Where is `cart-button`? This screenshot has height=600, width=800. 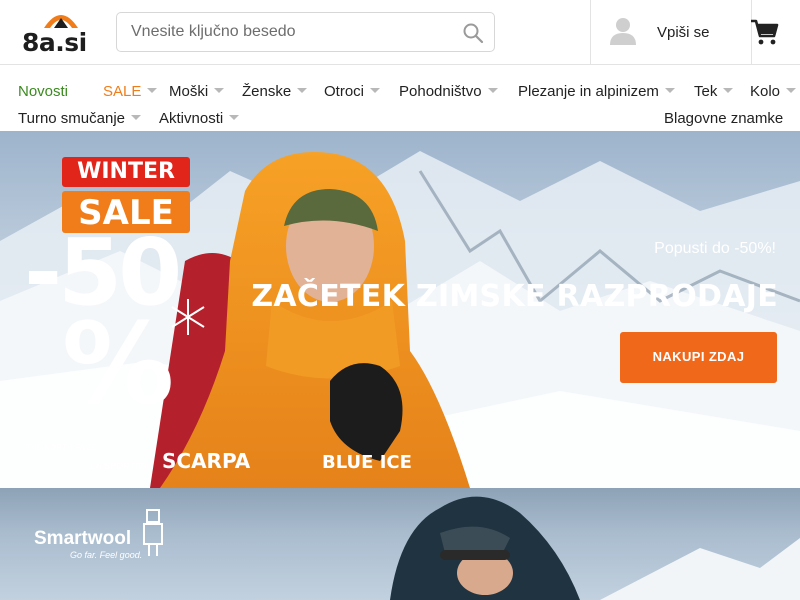
cart-button is located at coordinates (775, 32).